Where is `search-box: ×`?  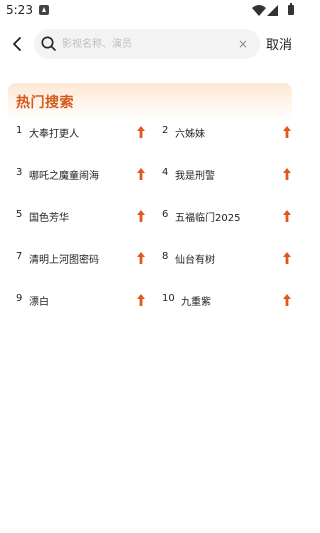 search-box: × is located at coordinates (147, 44).